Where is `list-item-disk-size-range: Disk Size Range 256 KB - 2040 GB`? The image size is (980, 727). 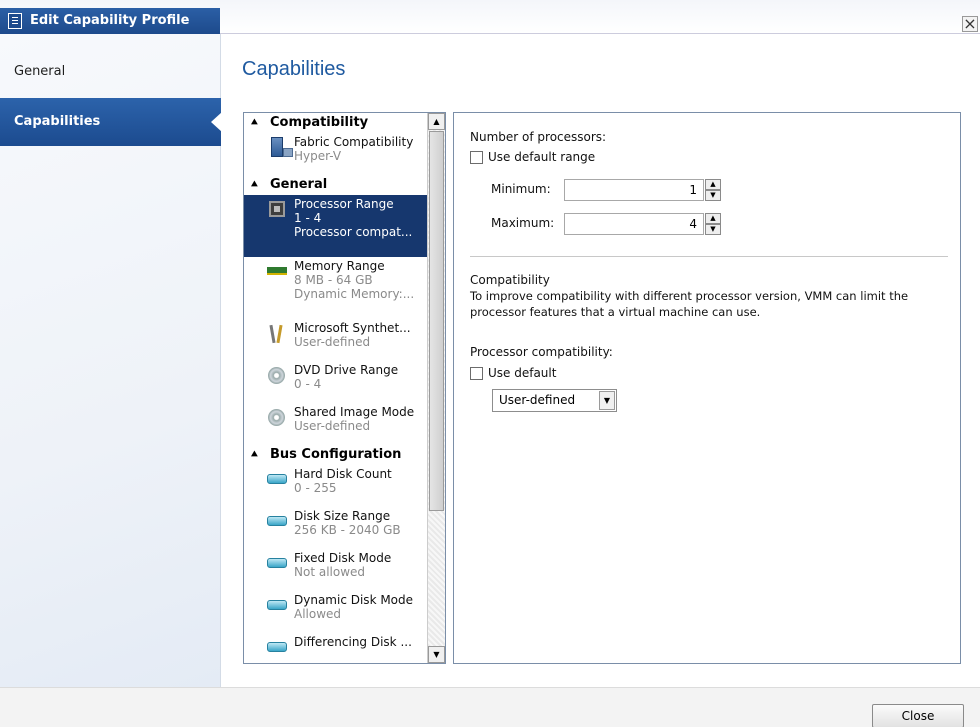 list-item-disk-size-range: Disk Size Range 256 KB - 2040 GB is located at coordinates (335, 528).